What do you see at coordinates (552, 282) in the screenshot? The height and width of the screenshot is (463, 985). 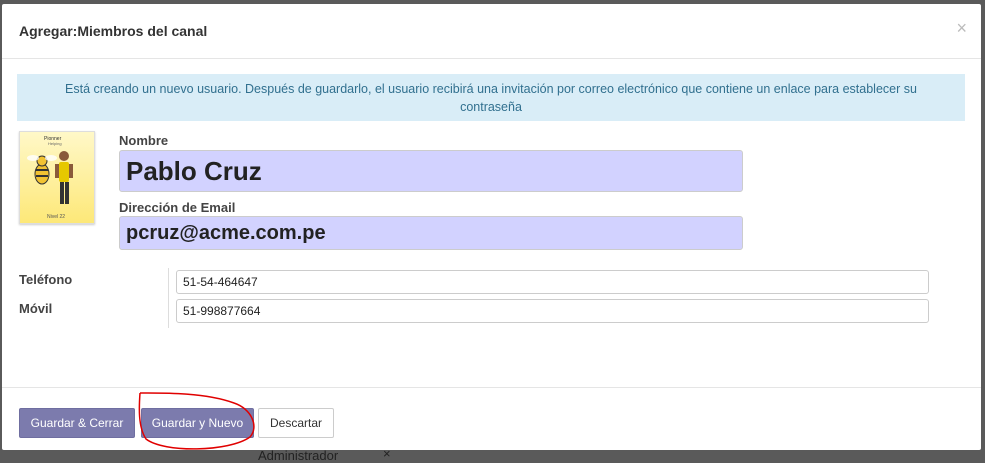 I see `phone-input: 51-54-464647` at bounding box center [552, 282].